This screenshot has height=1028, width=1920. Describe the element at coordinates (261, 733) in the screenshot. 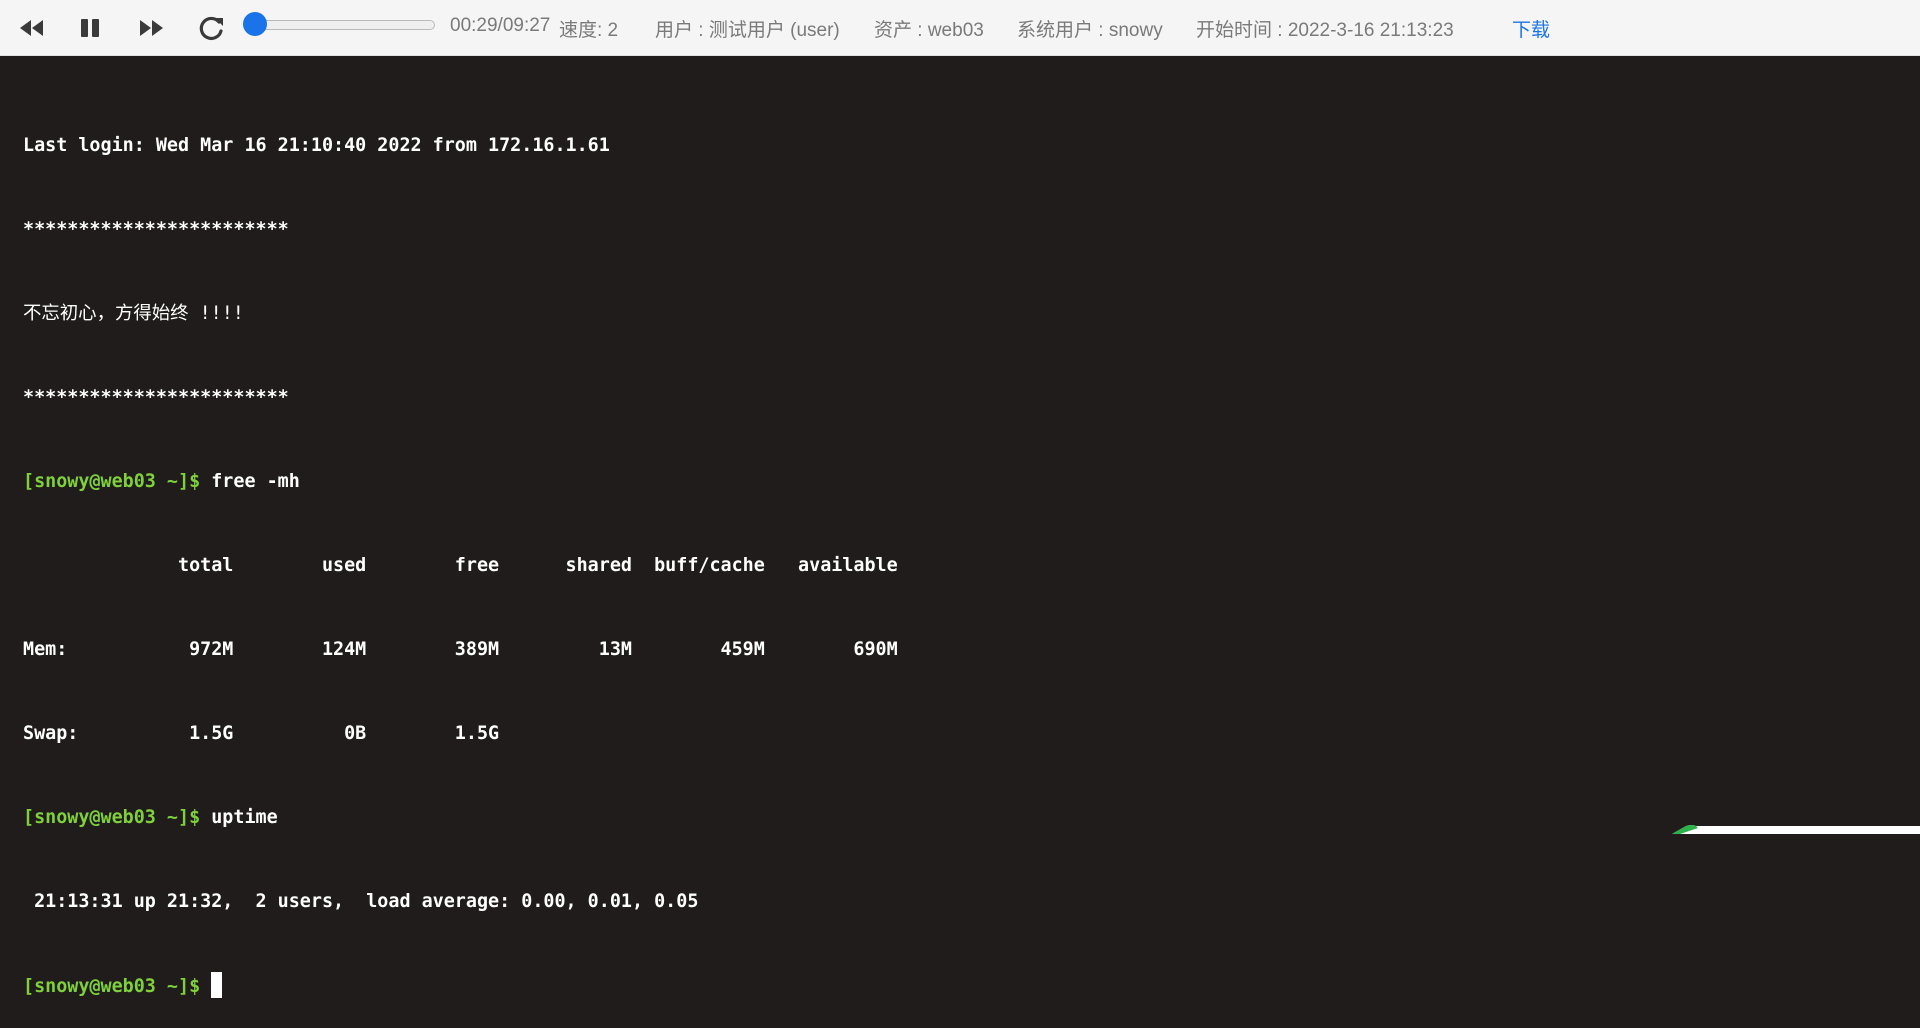

I see `terminal-line-swap: Swap: 1.5G 0B 1.5G` at that location.